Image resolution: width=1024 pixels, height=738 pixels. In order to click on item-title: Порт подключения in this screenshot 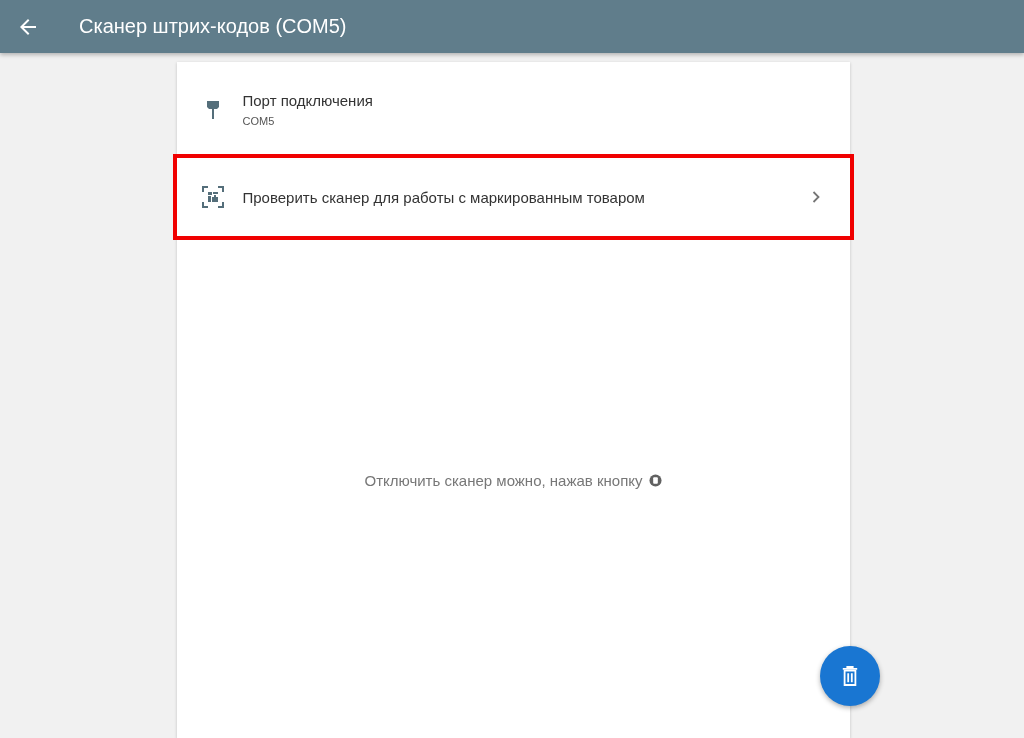, I will do `click(308, 100)`.